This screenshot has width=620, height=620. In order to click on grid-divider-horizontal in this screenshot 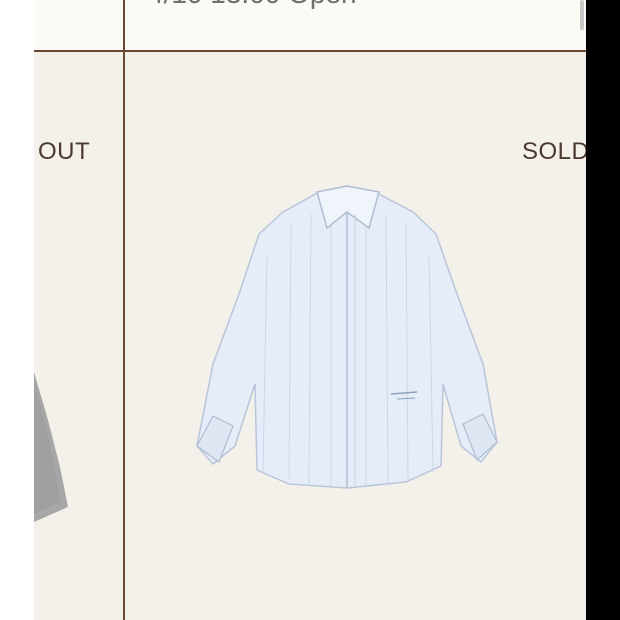, I will do `click(310, 51)`.